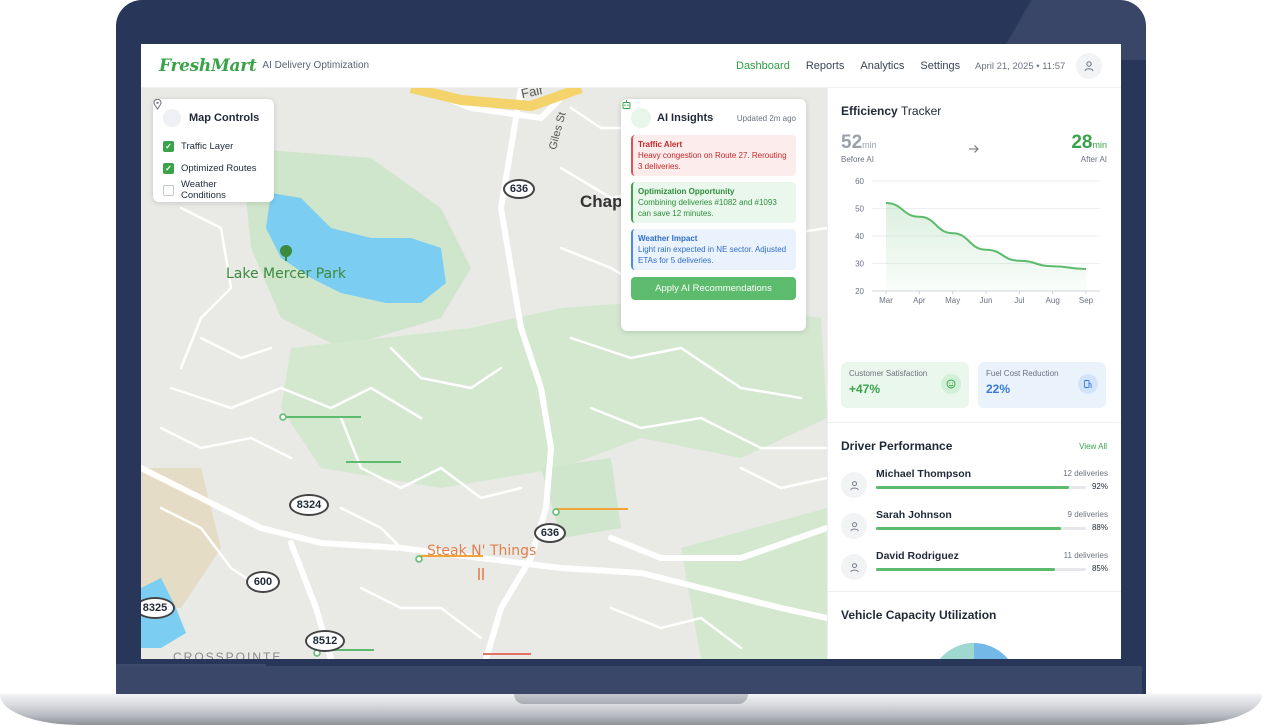 The image size is (1262, 725). I want to click on driver-row: David Rodriguez 11 deliveries 85%, so click(974, 568).